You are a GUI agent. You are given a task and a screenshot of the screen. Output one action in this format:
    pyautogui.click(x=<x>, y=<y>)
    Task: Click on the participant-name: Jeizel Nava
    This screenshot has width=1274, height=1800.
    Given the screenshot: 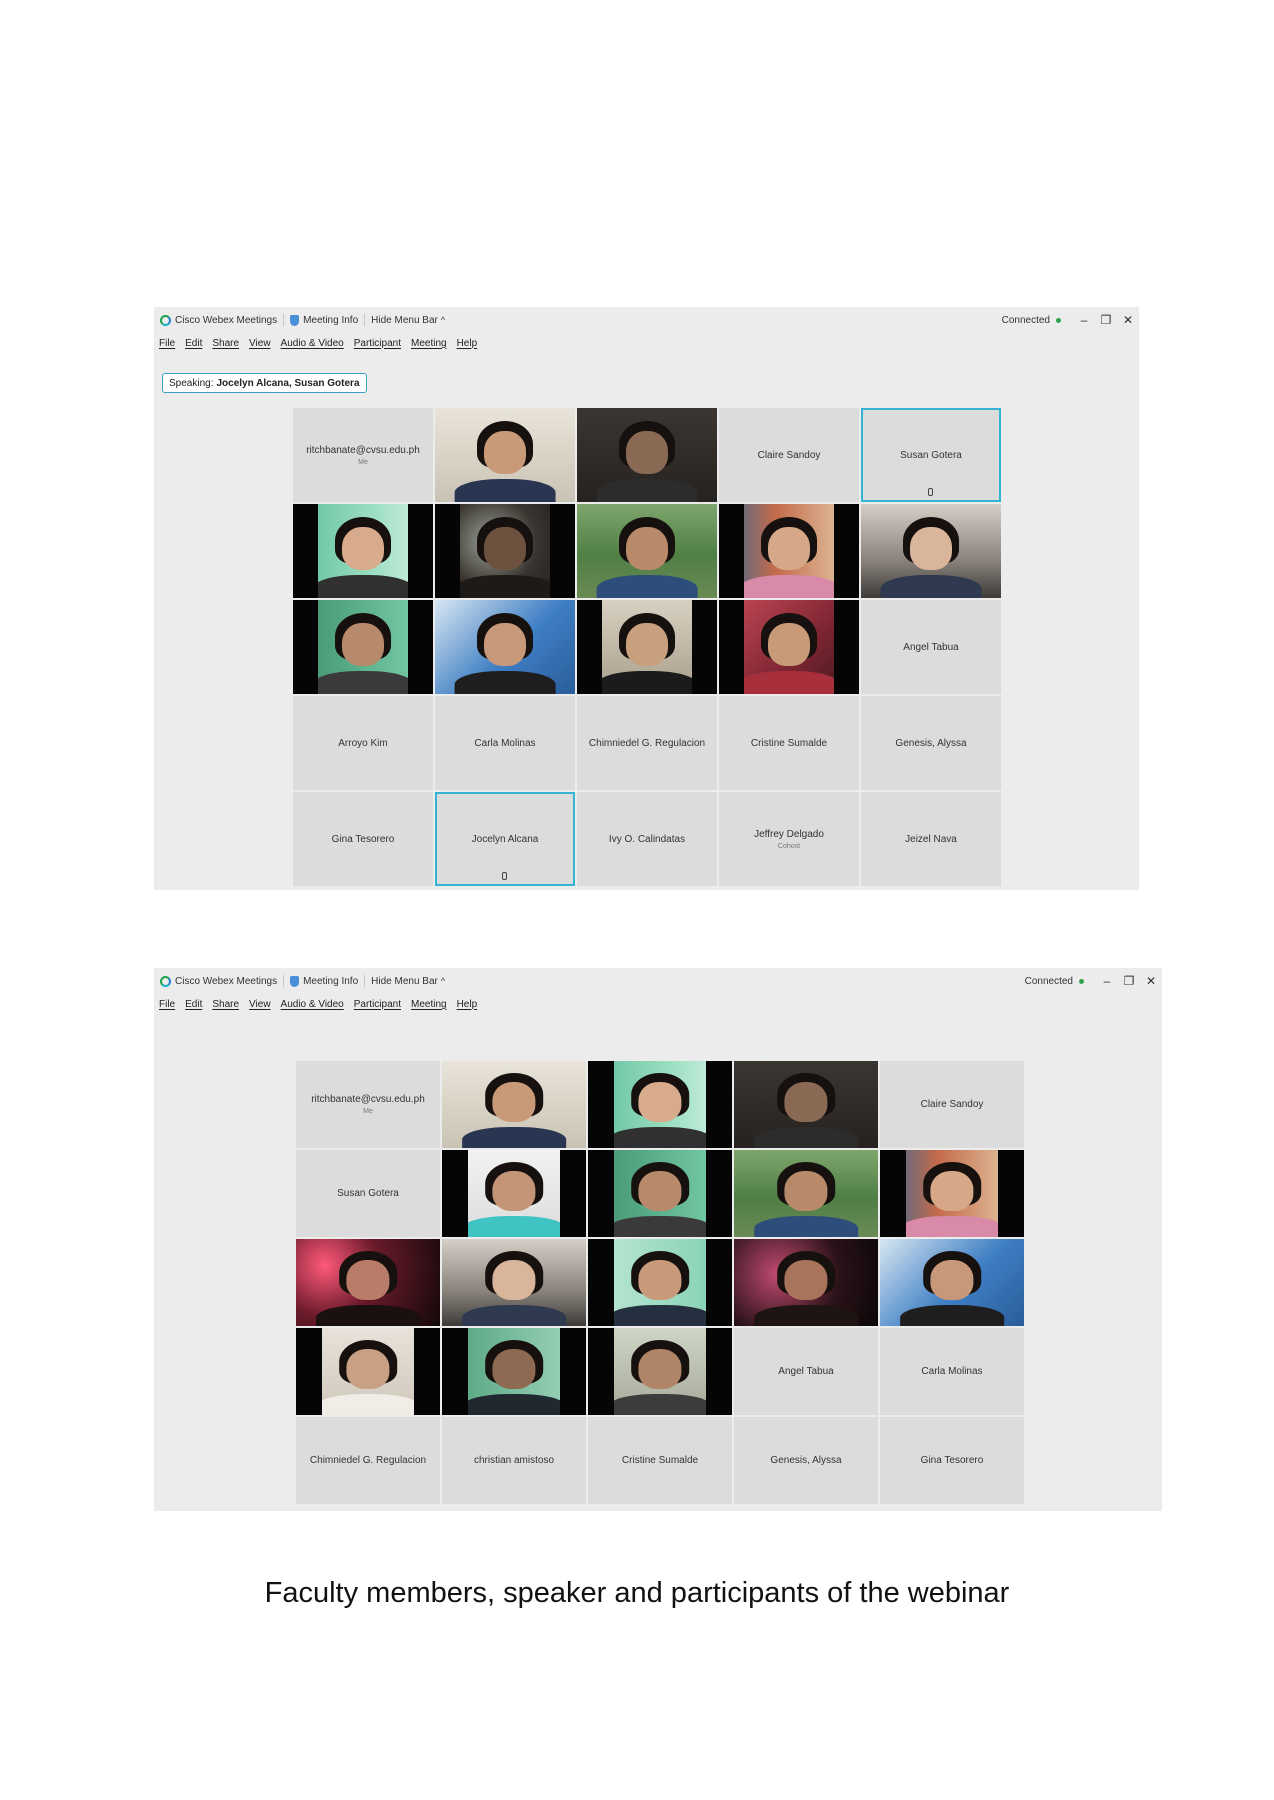 What is the action you would take?
    pyautogui.click(x=931, y=839)
    